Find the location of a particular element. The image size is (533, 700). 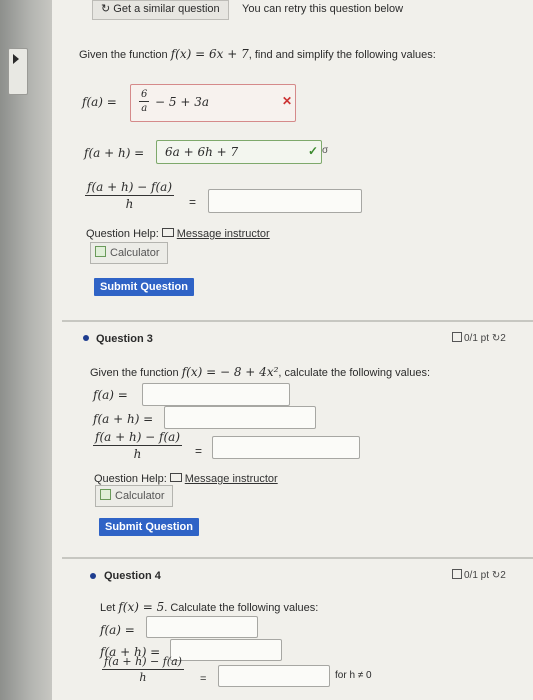

refresh-icon: ↻ is located at coordinates (106, 9).